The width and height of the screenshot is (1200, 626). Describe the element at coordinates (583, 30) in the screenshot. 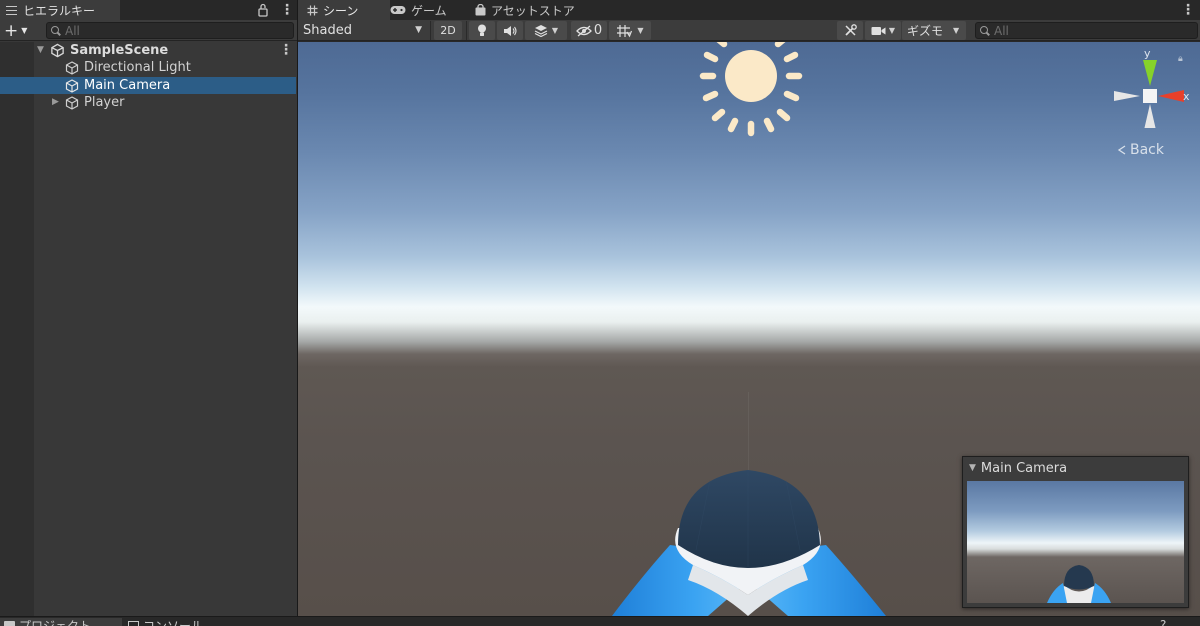

I see `eye-hidden-icon` at that location.